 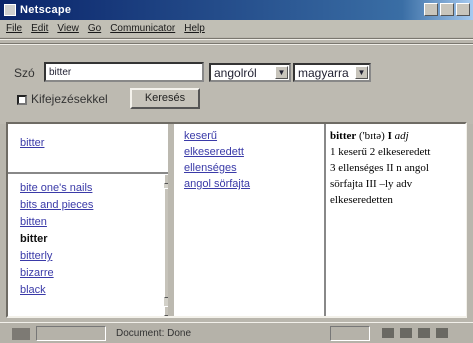 I want to click on search-button: Keresés, so click(x=165, y=98).